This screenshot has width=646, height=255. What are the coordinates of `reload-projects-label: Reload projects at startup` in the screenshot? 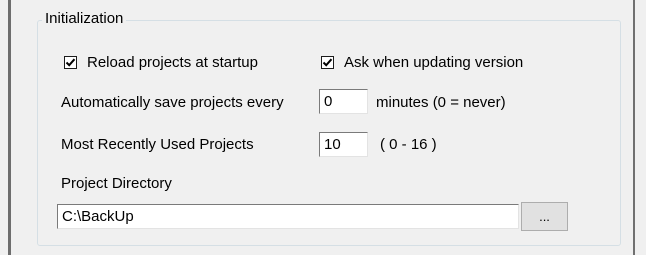 It's located at (172, 62).